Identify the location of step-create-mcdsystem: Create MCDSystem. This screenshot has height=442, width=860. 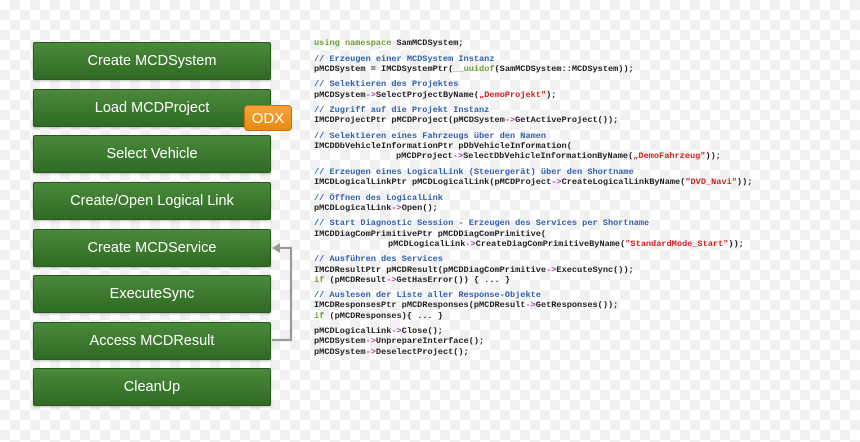
(152, 61).